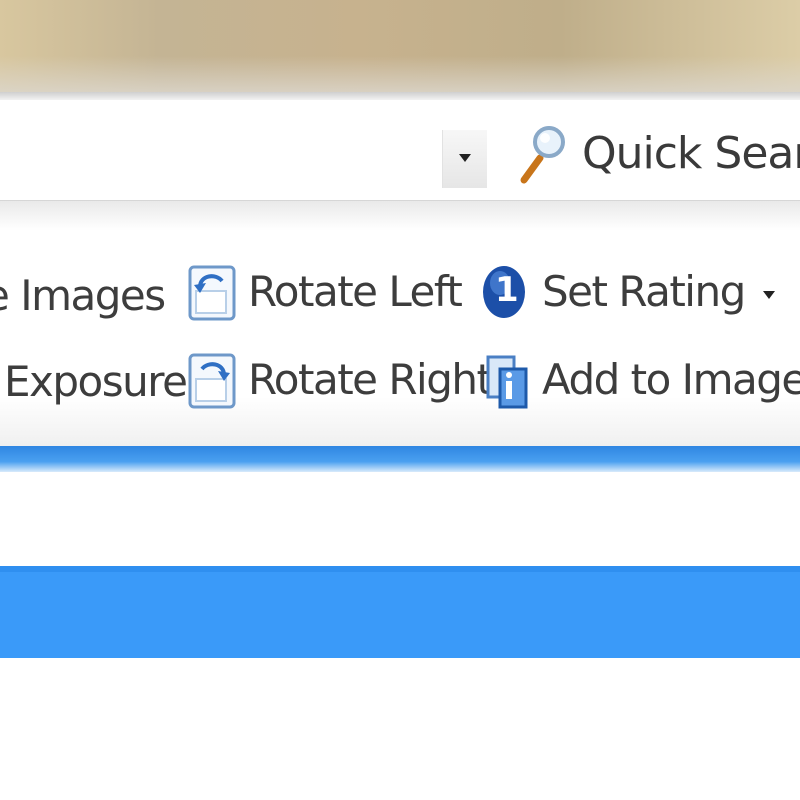 The image size is (800, 800). I want to click on add-to-image-basket-label: Add to Image Ba, so click(671, 379).